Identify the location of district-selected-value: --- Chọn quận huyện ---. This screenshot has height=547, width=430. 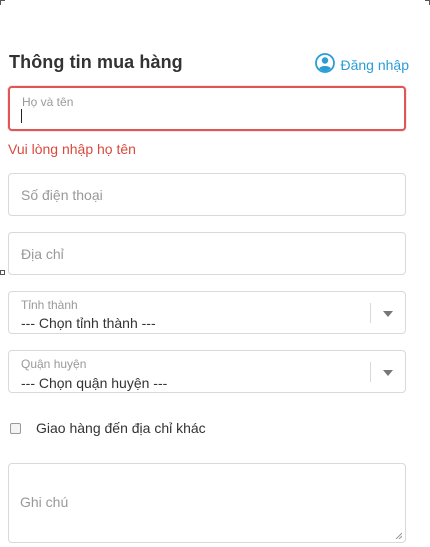
(94, 383).